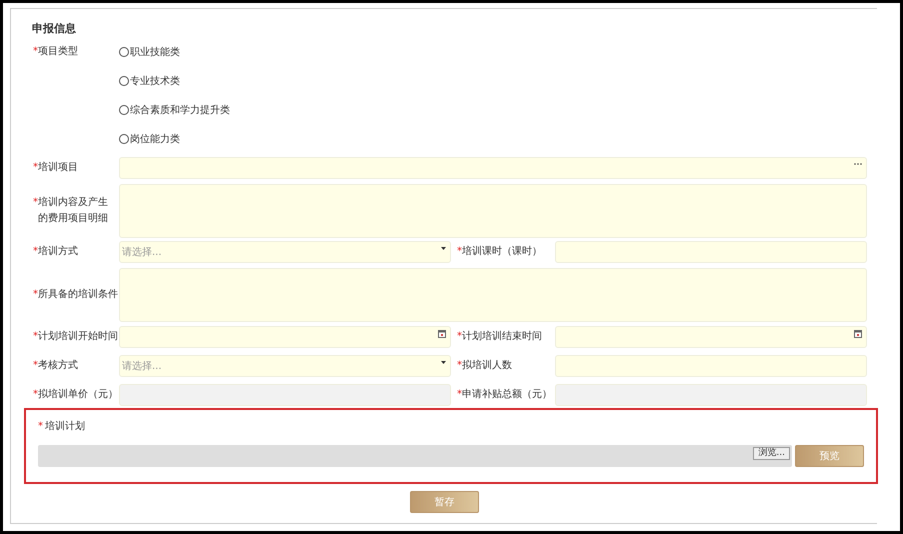 The height and width of the screenshot is (534, 903). Describe the element at coordinates (58, 251) in the screenshot. I see `field-label: 培训方式` at that location.